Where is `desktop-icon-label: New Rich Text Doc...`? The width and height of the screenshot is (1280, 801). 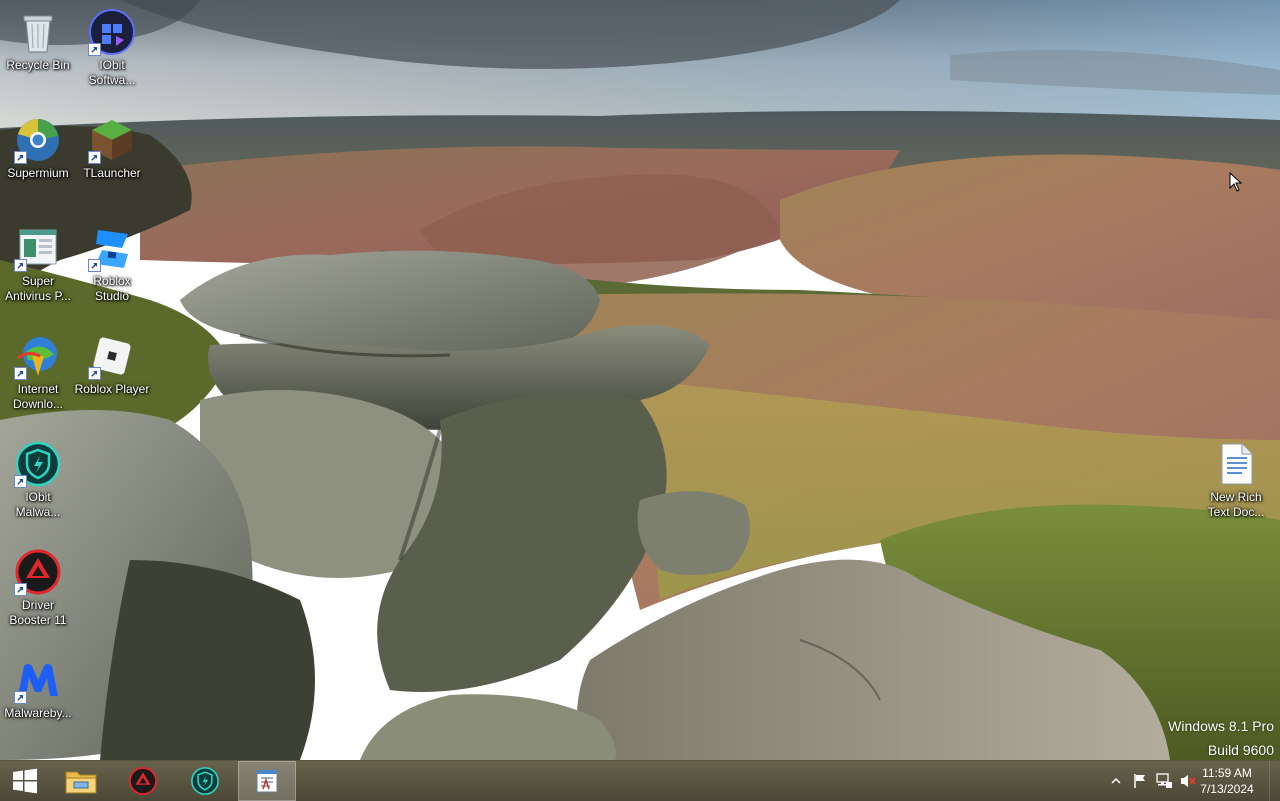
desktop-icon-label: New Rich Text Doc... is located at coordinates (1236, 504).